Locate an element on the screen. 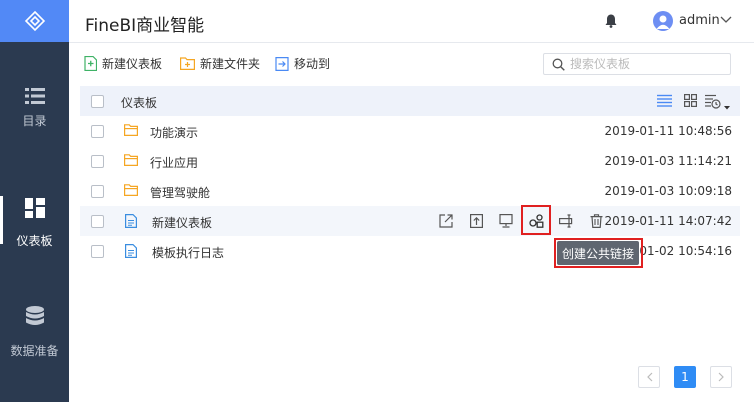 This screenshot has height=402, width=754. row-time: 2019-01-11 14:07:42 is located at coordinates (668, 221).